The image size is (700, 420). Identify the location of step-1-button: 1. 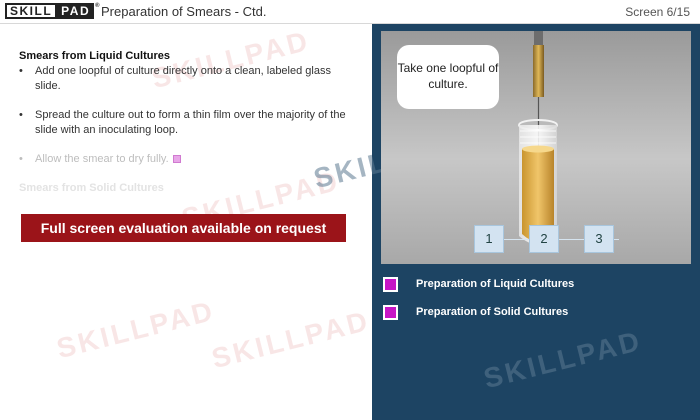
(489, 239).